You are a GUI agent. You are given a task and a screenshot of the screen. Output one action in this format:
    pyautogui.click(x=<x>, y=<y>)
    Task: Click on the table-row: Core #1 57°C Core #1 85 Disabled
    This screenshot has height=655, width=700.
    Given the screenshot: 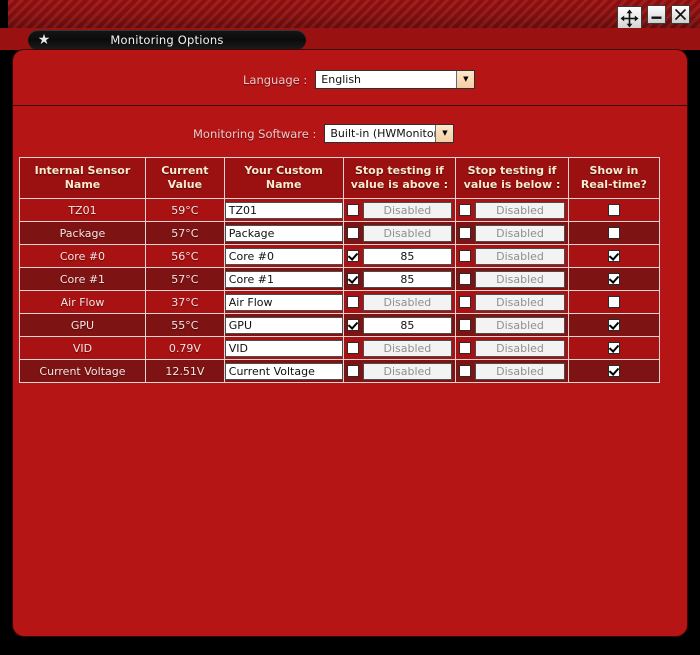 What is the action you would take?
    pyautogui.click(x=340, y=279)
    